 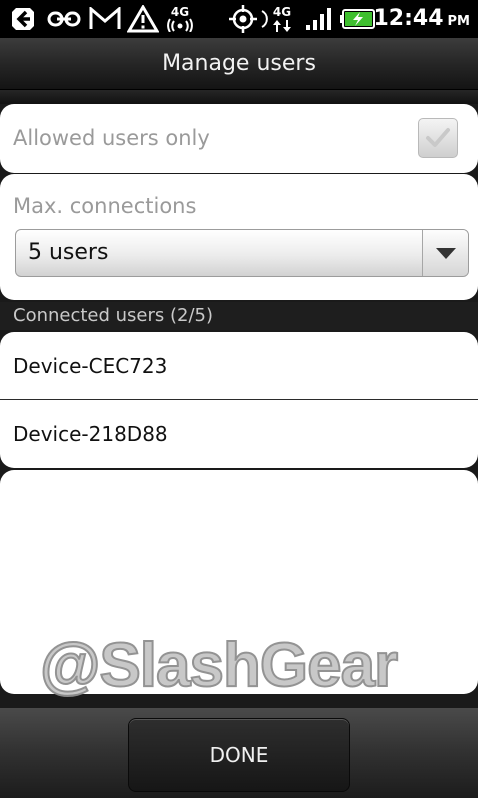 I want to click on max-connections-dropdown: 5 users, so click(x=242, y=253).